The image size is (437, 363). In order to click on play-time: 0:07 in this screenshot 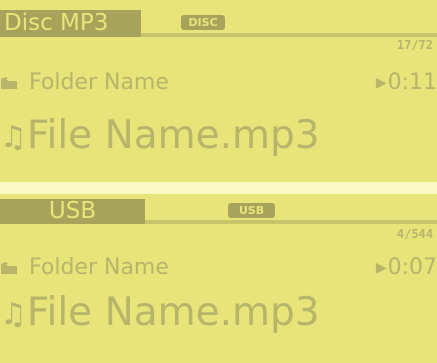, I will do `click(412, 267)`.